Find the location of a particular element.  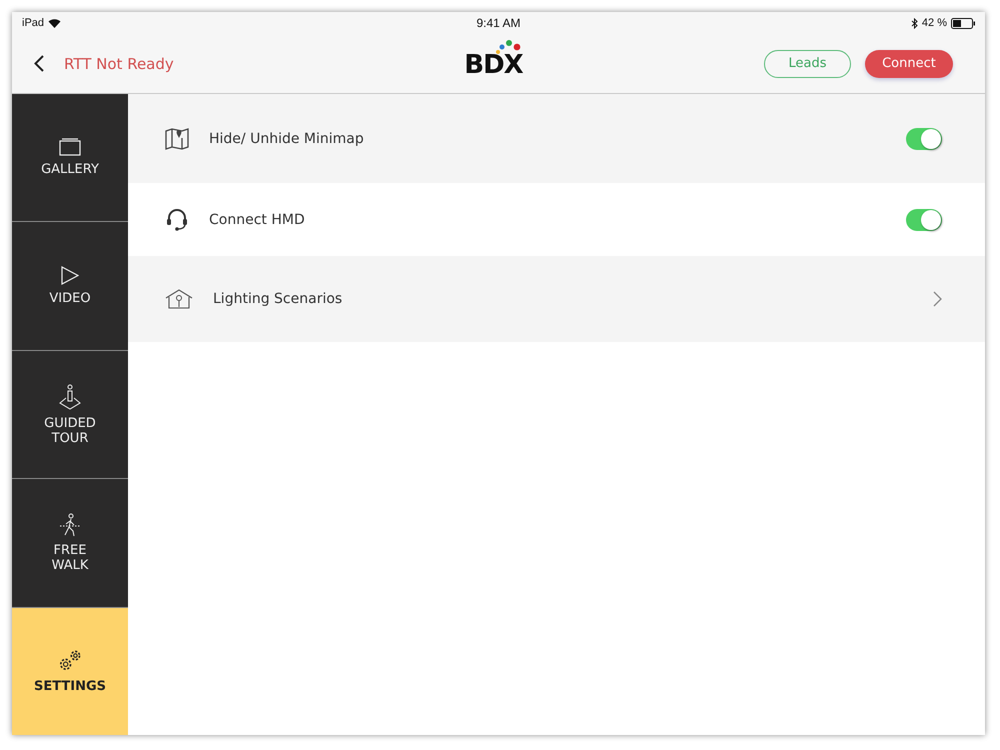

chevron-right-icon is located at coordinates (937, 299).